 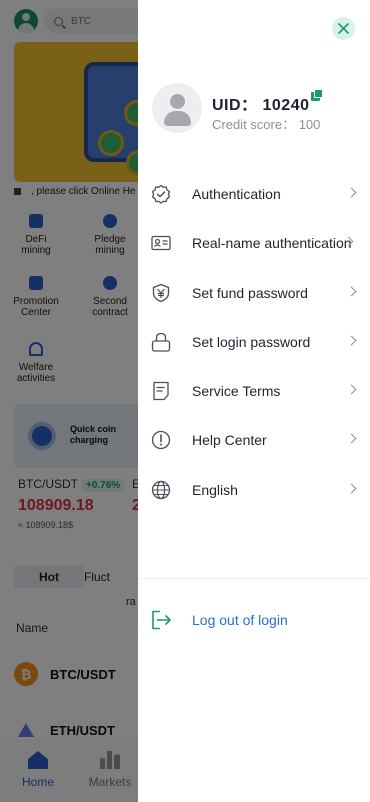 What do you see at coordinates (161, 490) in the screenshot?
I see `globe-icon` at bounding box center [161, 490].